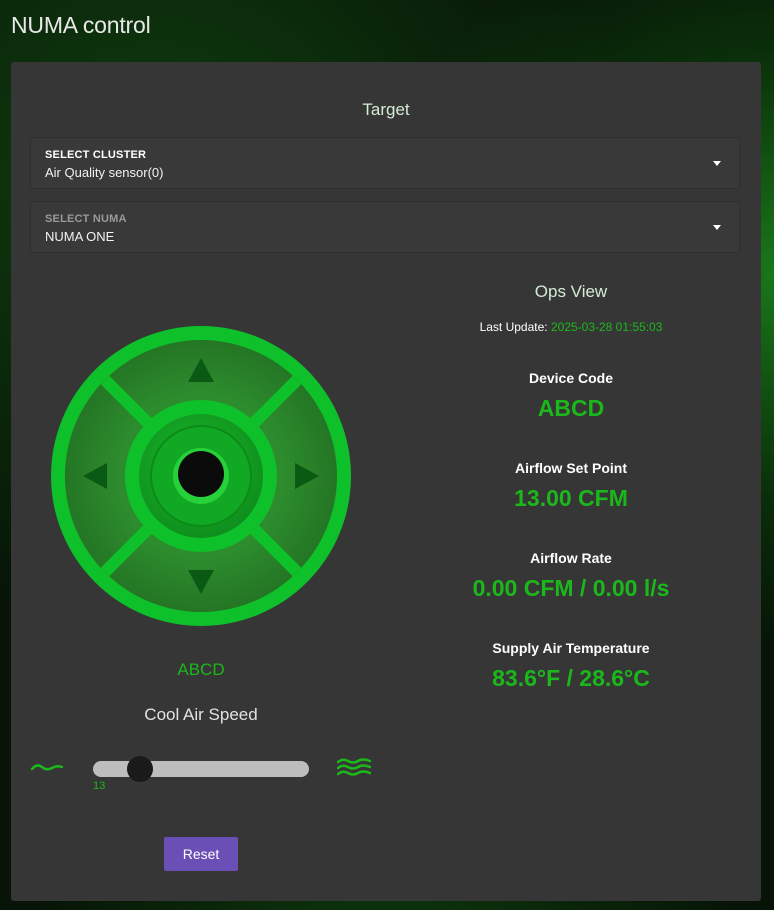  What do you see at coordinates (201, 854) in the screenshot?
I see `reset-button: Reset` at bounding box center [201, 854].